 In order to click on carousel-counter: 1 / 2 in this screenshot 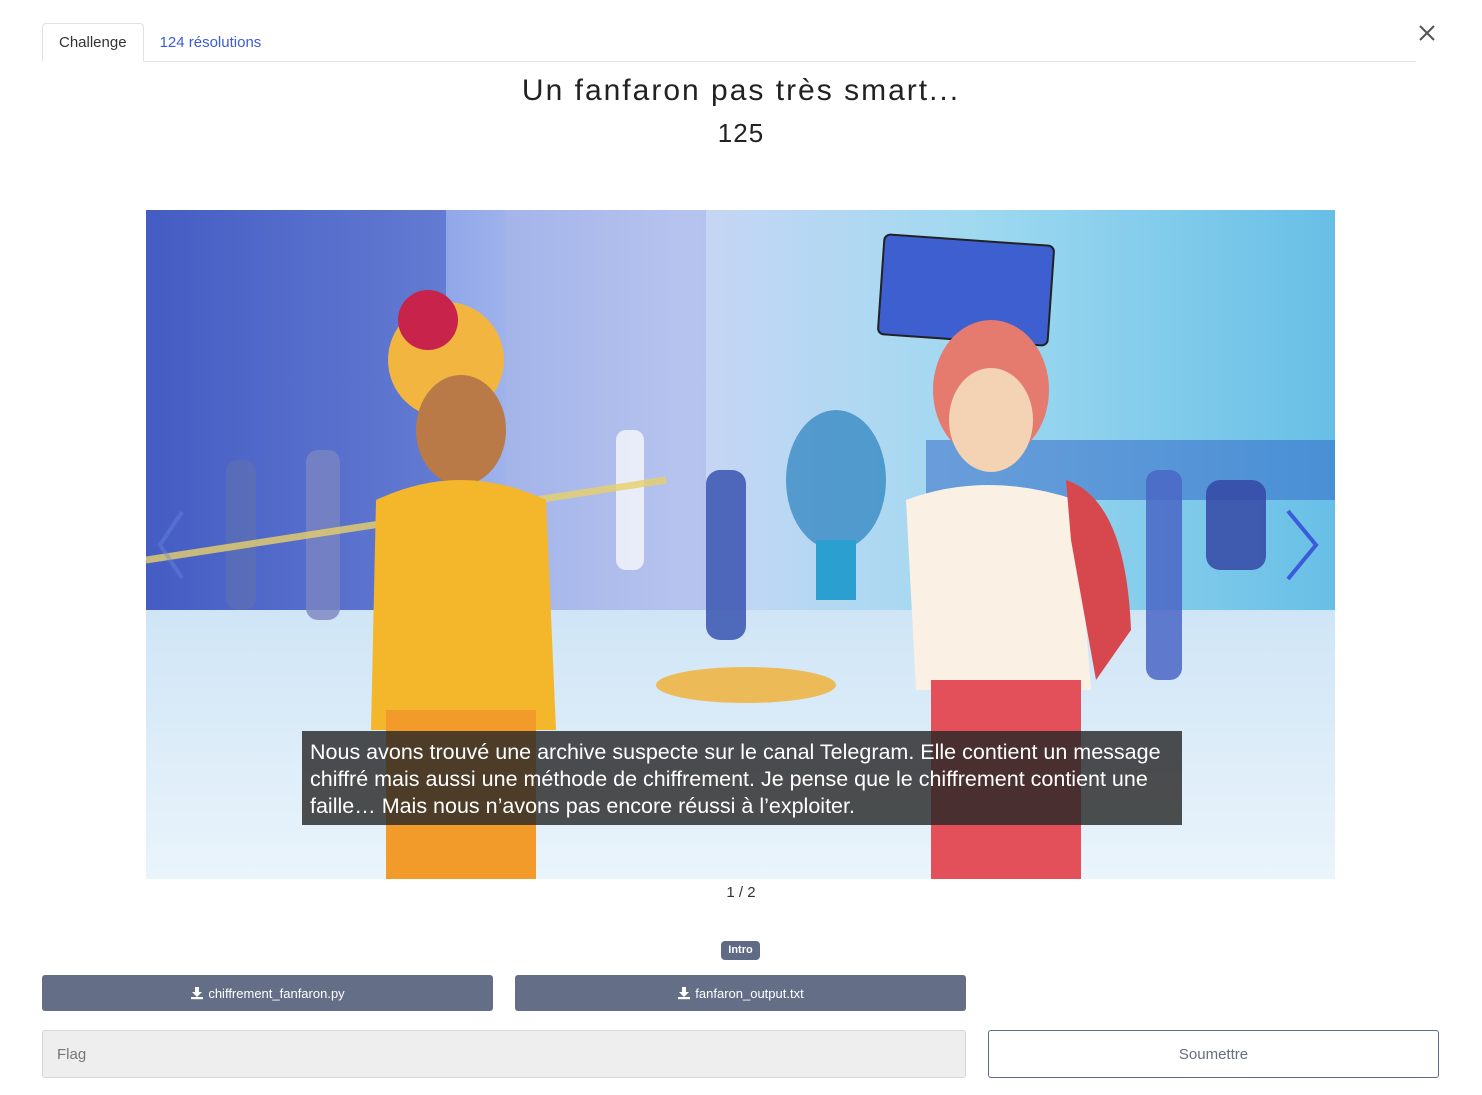, I will do `click(741, 892)`.